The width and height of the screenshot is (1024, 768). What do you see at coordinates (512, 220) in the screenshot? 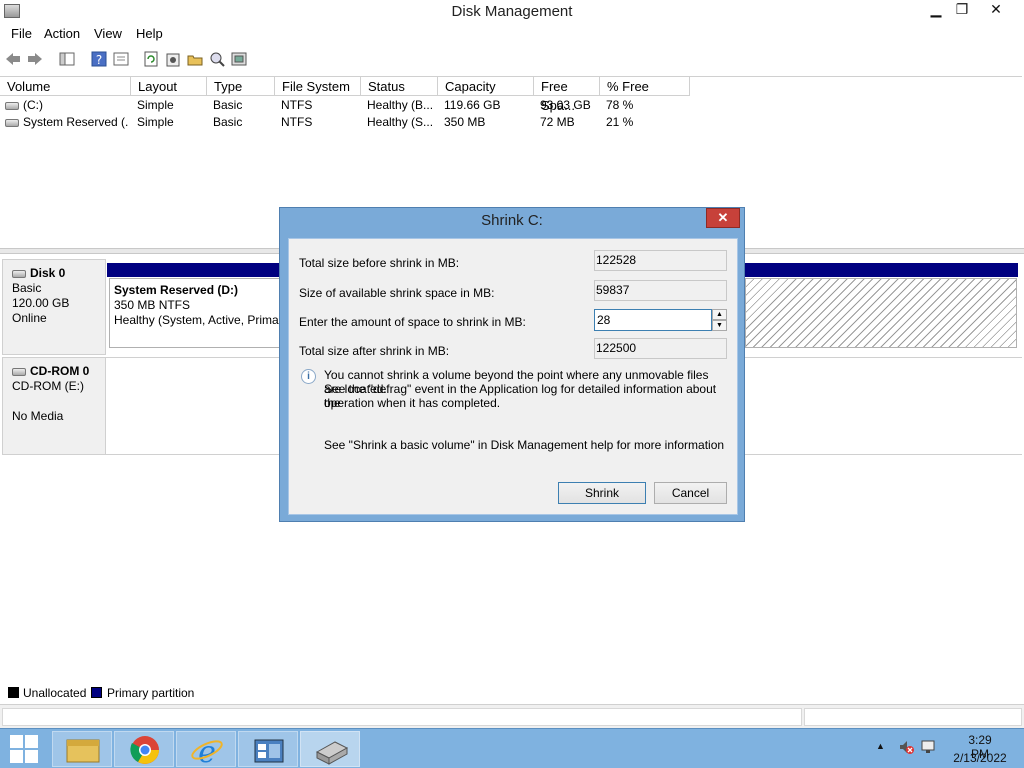
I see `dialog-title: Shrink C:` at bounding box center [512, 220].